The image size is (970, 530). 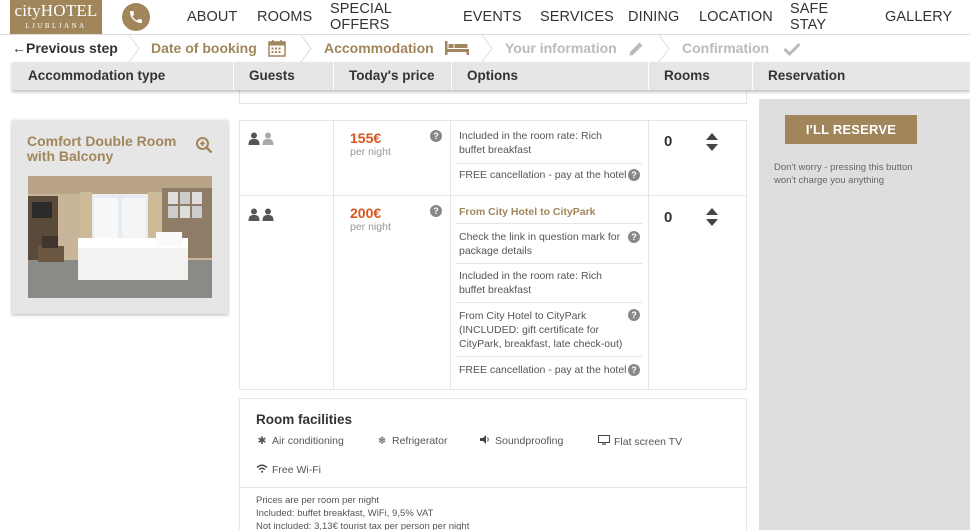 I want to click on tv-icon, so click(x=604, y=441).